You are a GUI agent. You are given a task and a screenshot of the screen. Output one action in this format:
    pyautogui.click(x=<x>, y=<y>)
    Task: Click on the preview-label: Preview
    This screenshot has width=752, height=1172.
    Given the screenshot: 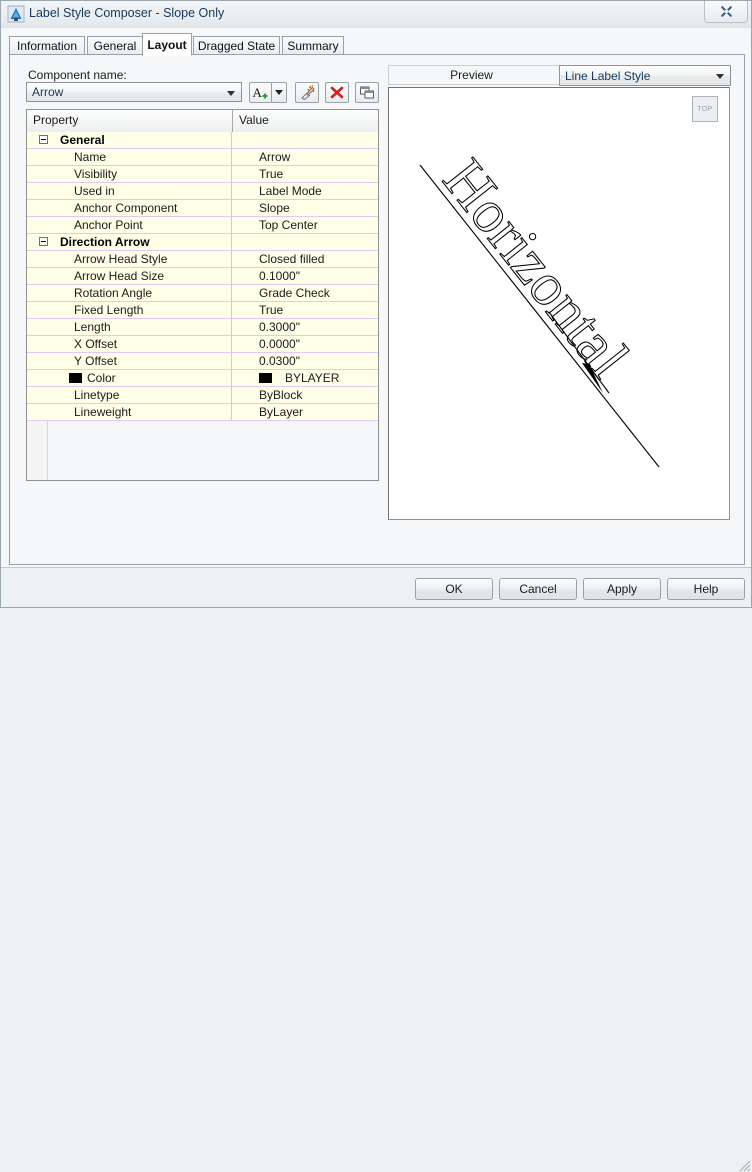 What is the action you would take?
    pyautogui.click(x=471, y=75)
    